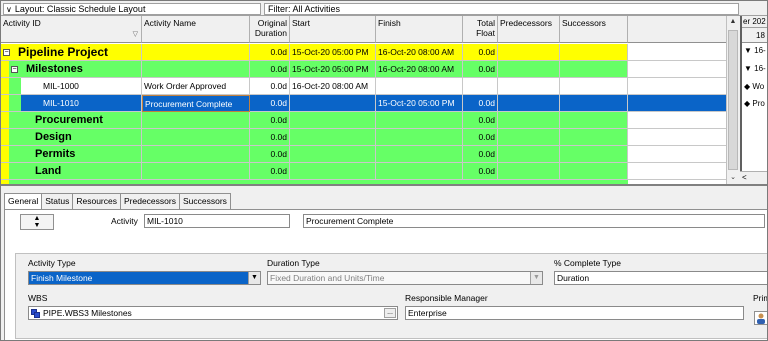  Describe the element at coordinates (124, 221) in the screenshot. I see `activity-label: Activity` at that location.